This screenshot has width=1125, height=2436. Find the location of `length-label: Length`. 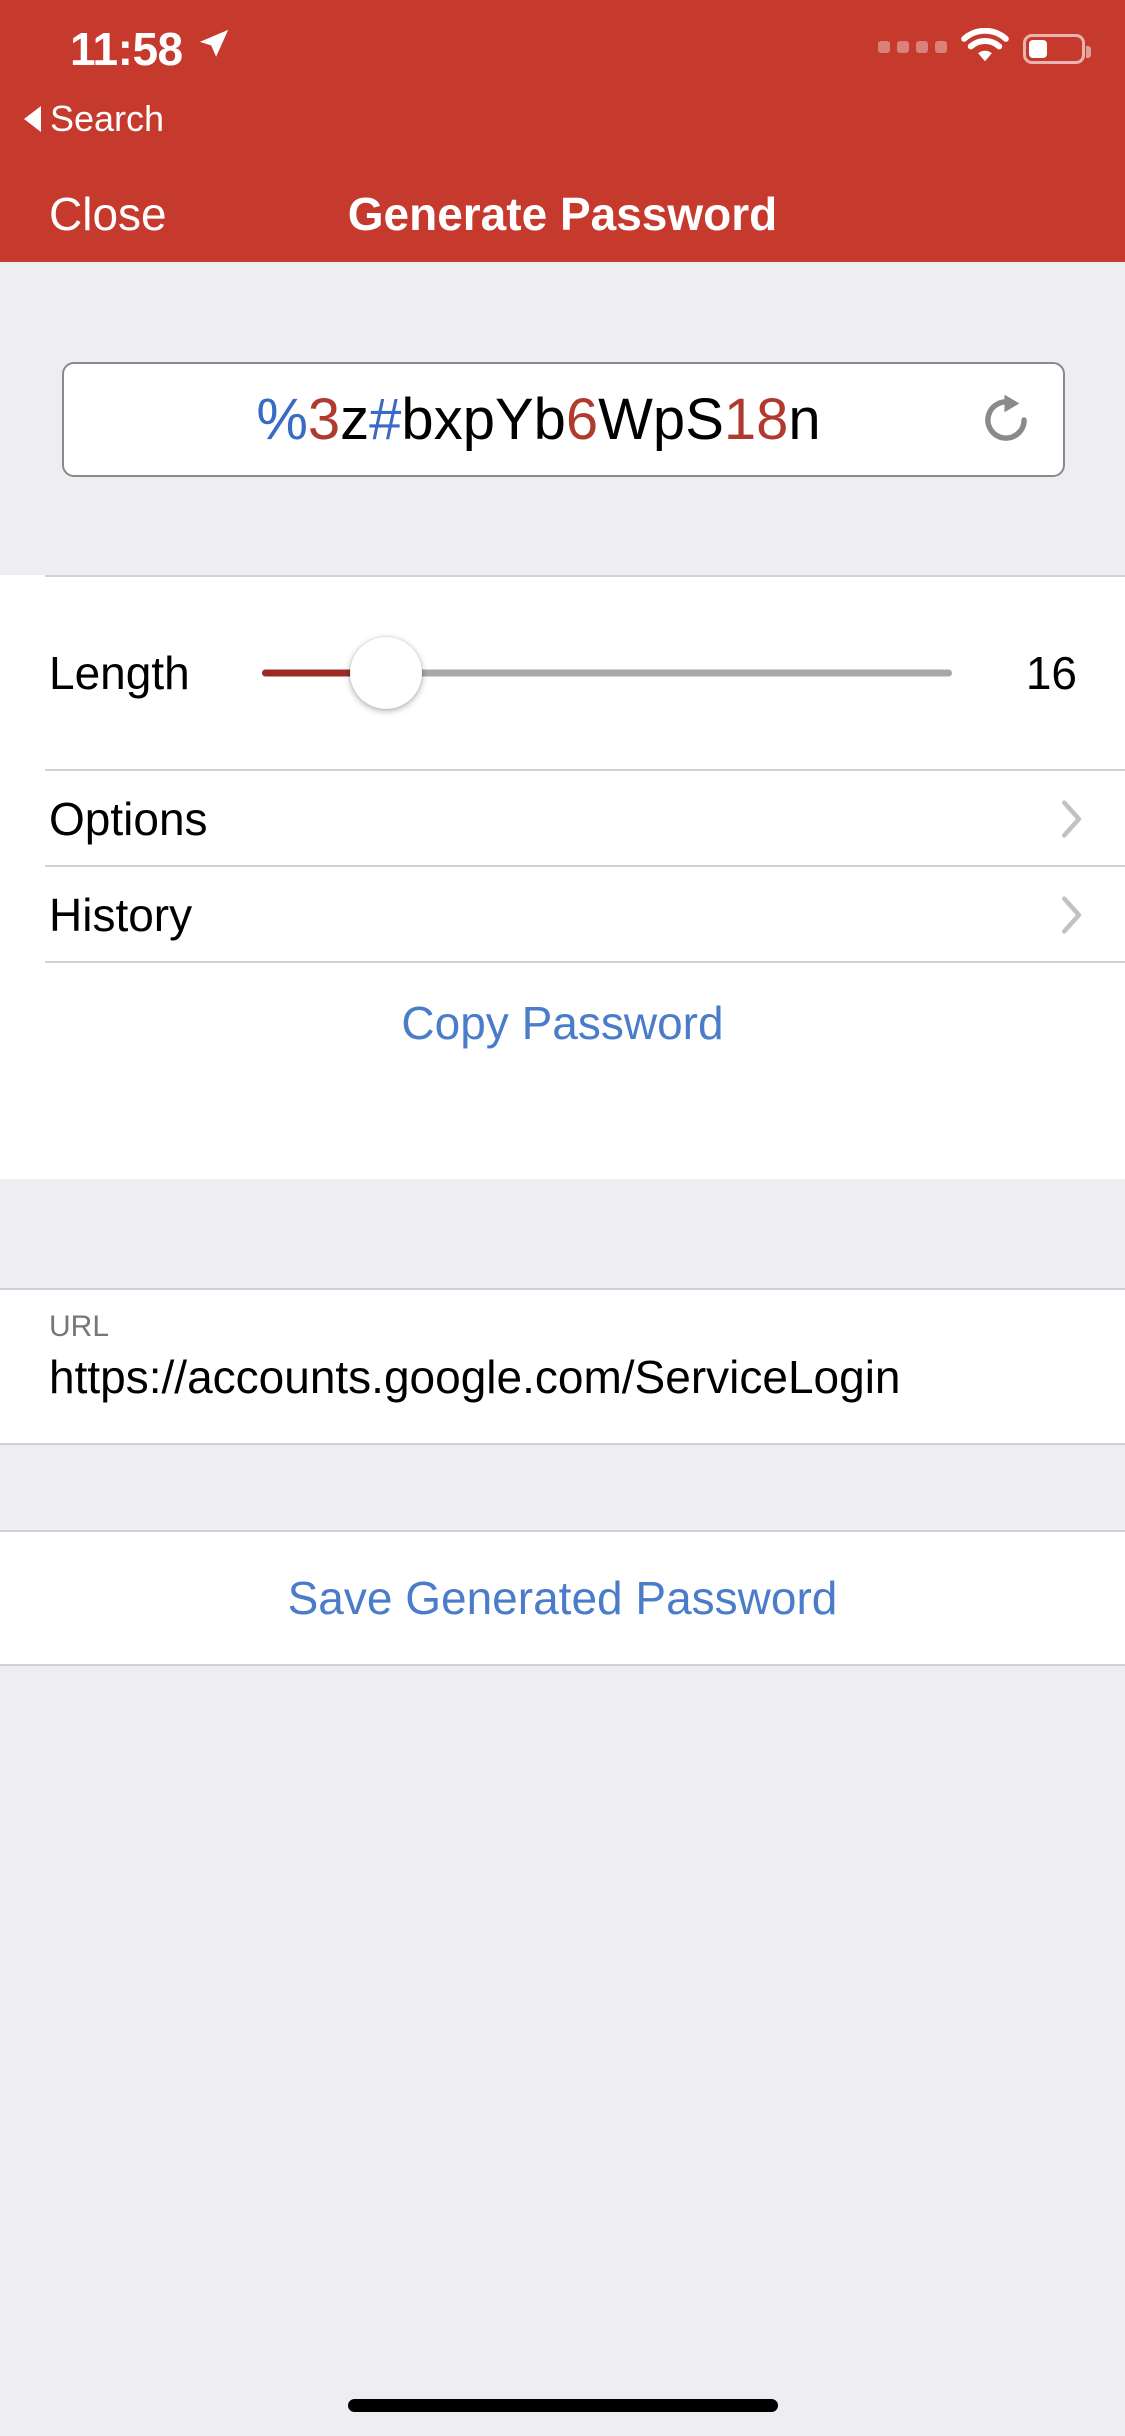

length-label: Length is located at coordinates (119, 673).